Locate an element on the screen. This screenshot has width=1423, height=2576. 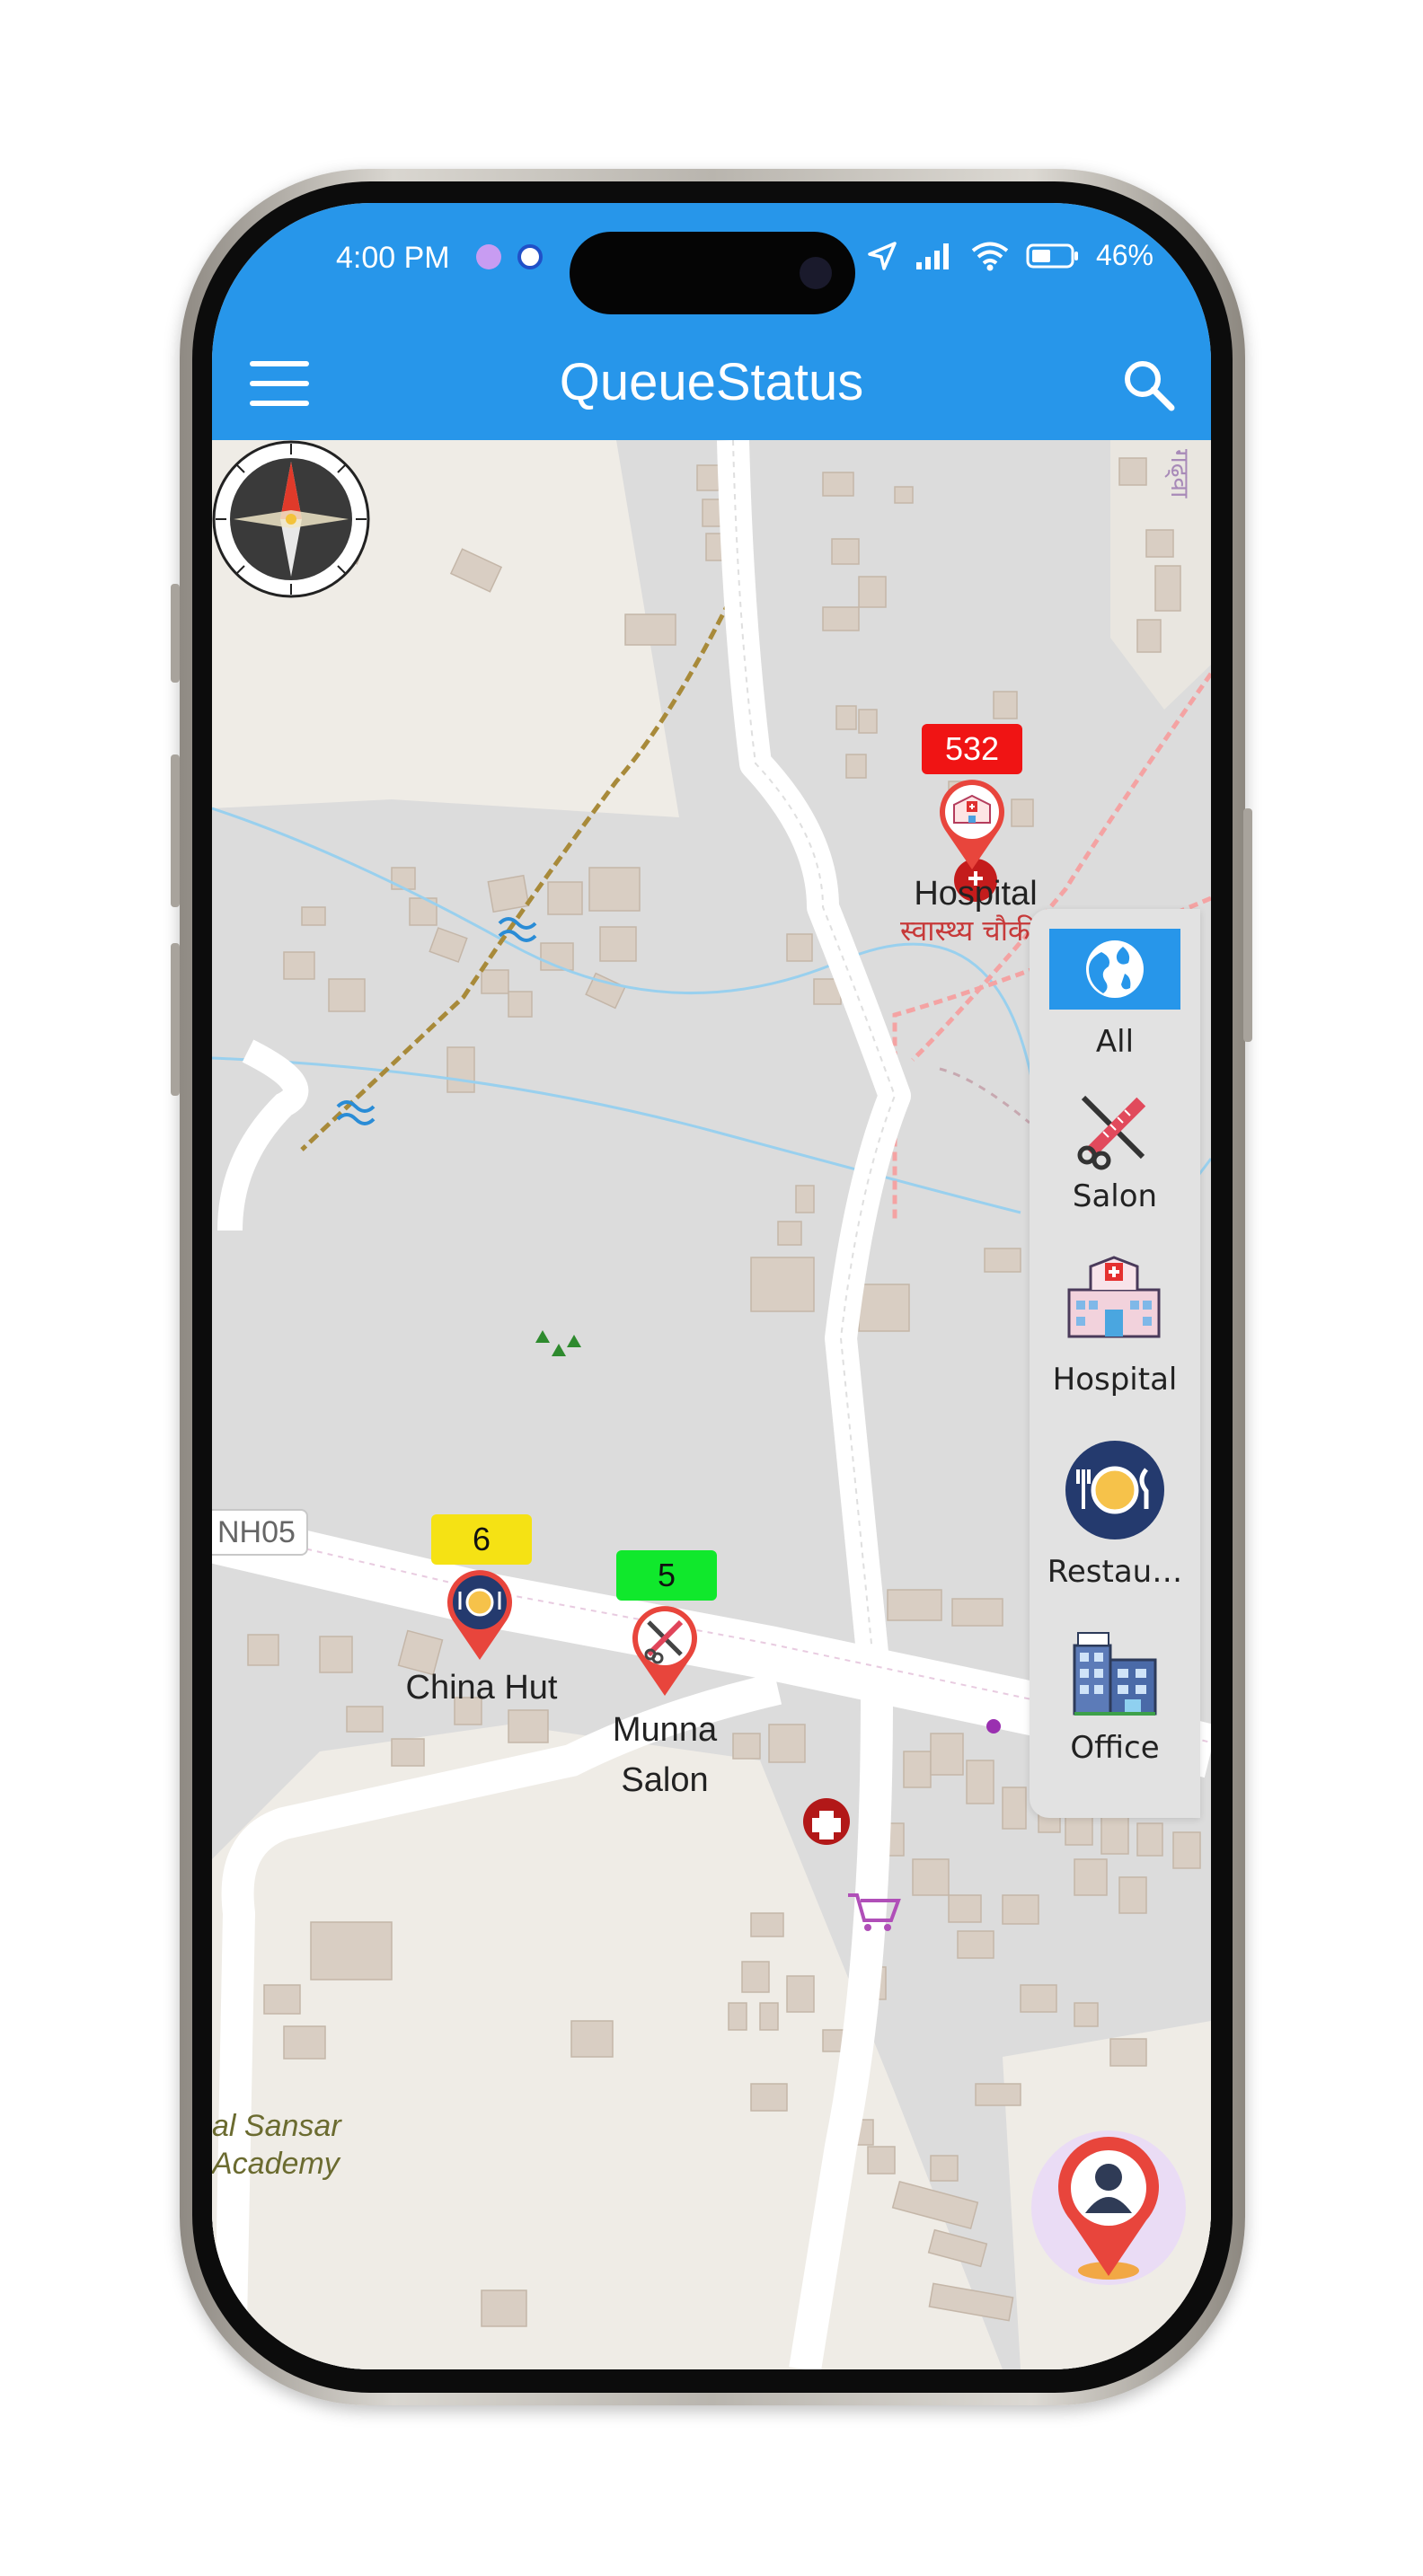
place-label: al Sansar Academy is located at coordinates (277, 2145).